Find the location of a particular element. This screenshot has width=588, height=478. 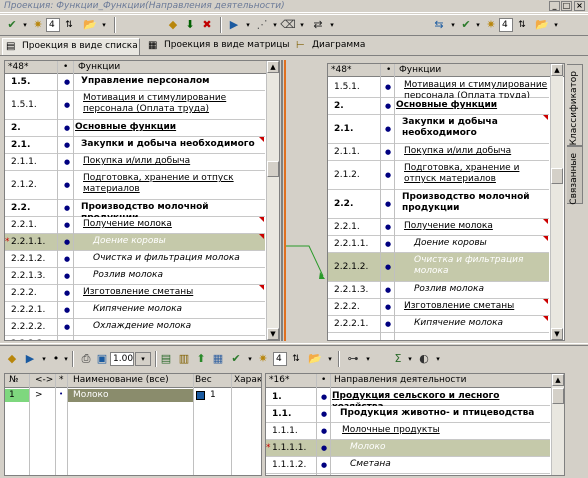

row-text: Сметана is located at coordinates (370, 464).